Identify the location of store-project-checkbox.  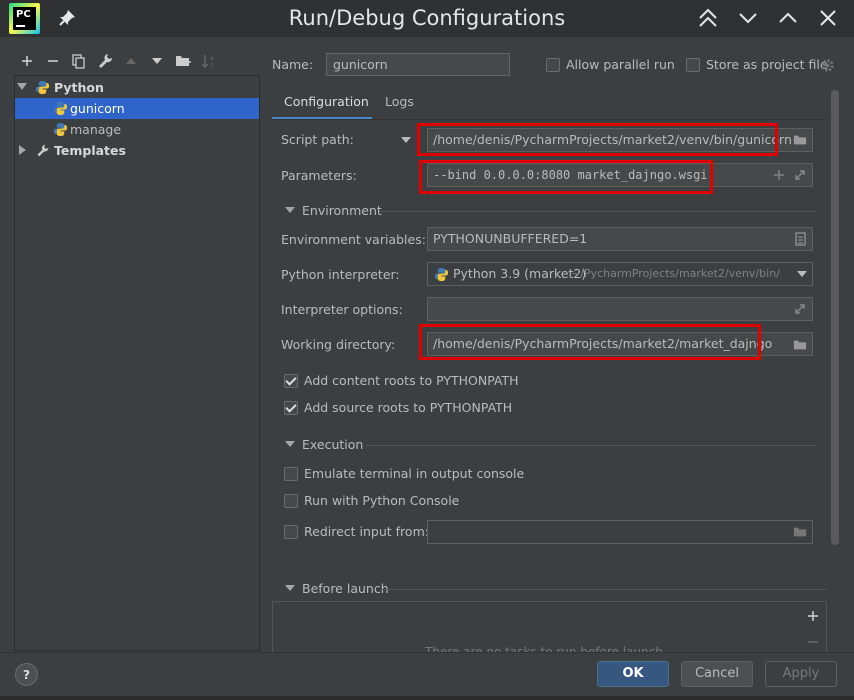
(693, 65).